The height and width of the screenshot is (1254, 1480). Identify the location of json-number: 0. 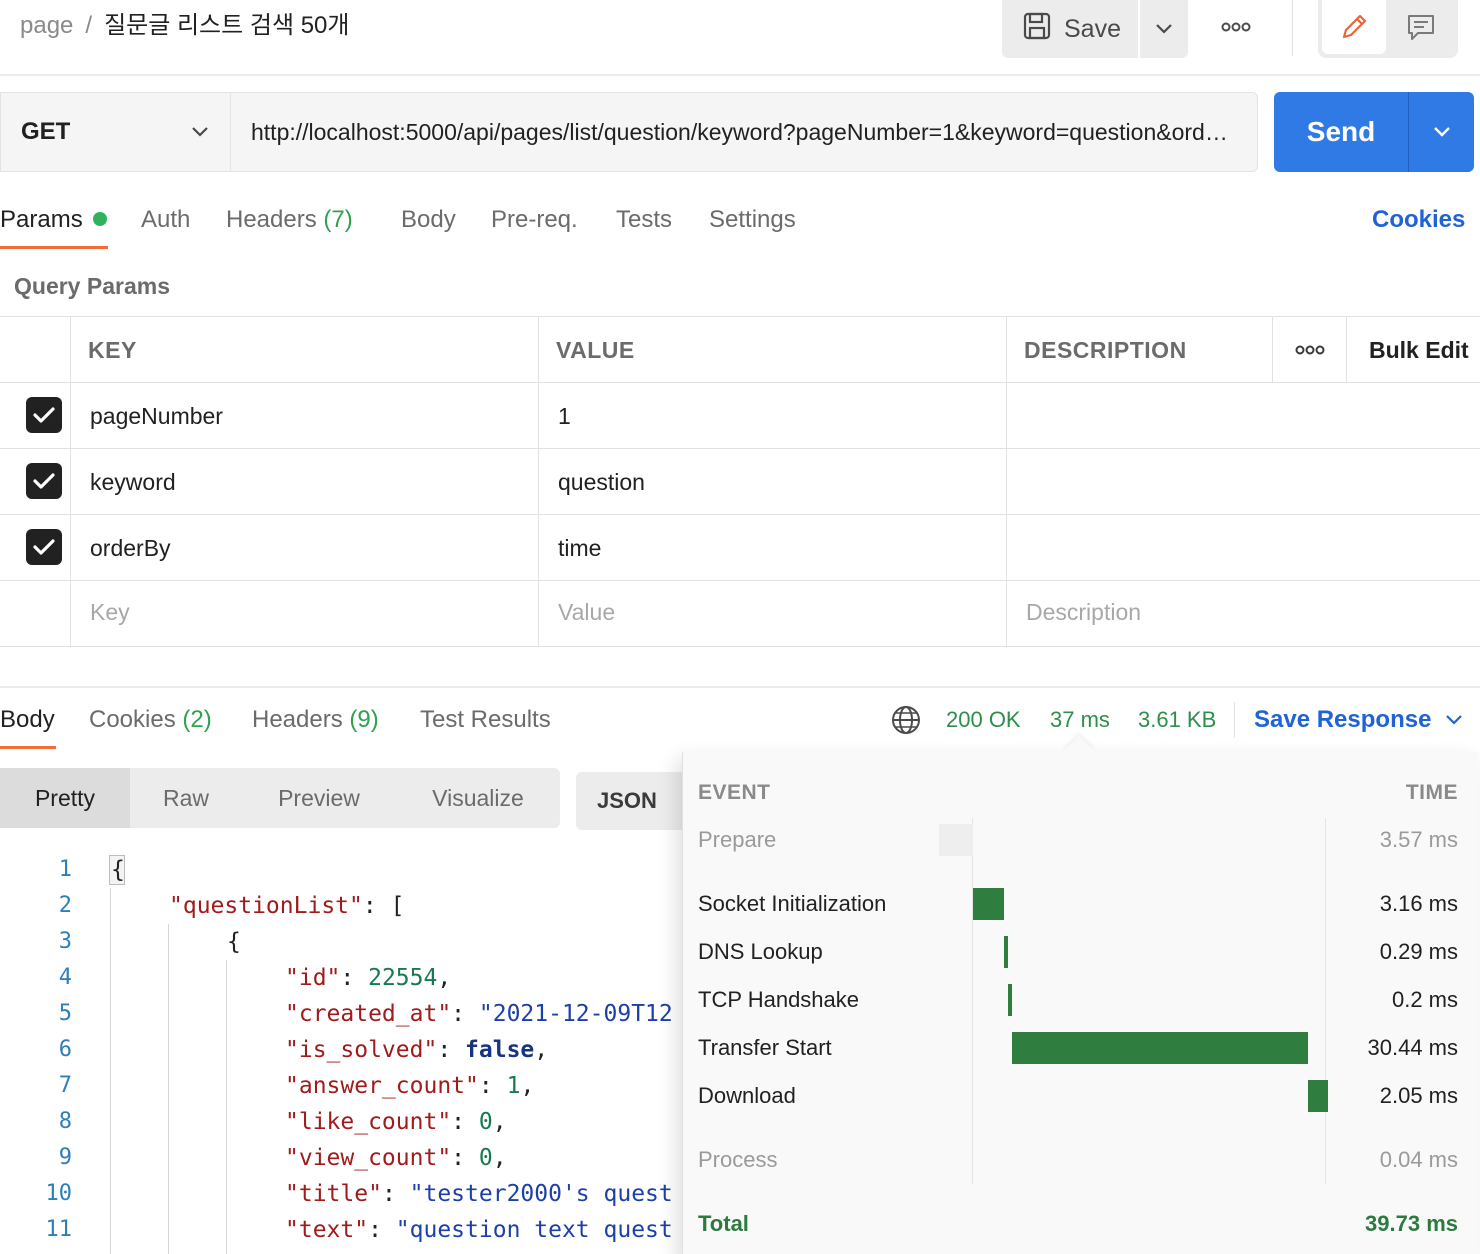
(485, 1122).